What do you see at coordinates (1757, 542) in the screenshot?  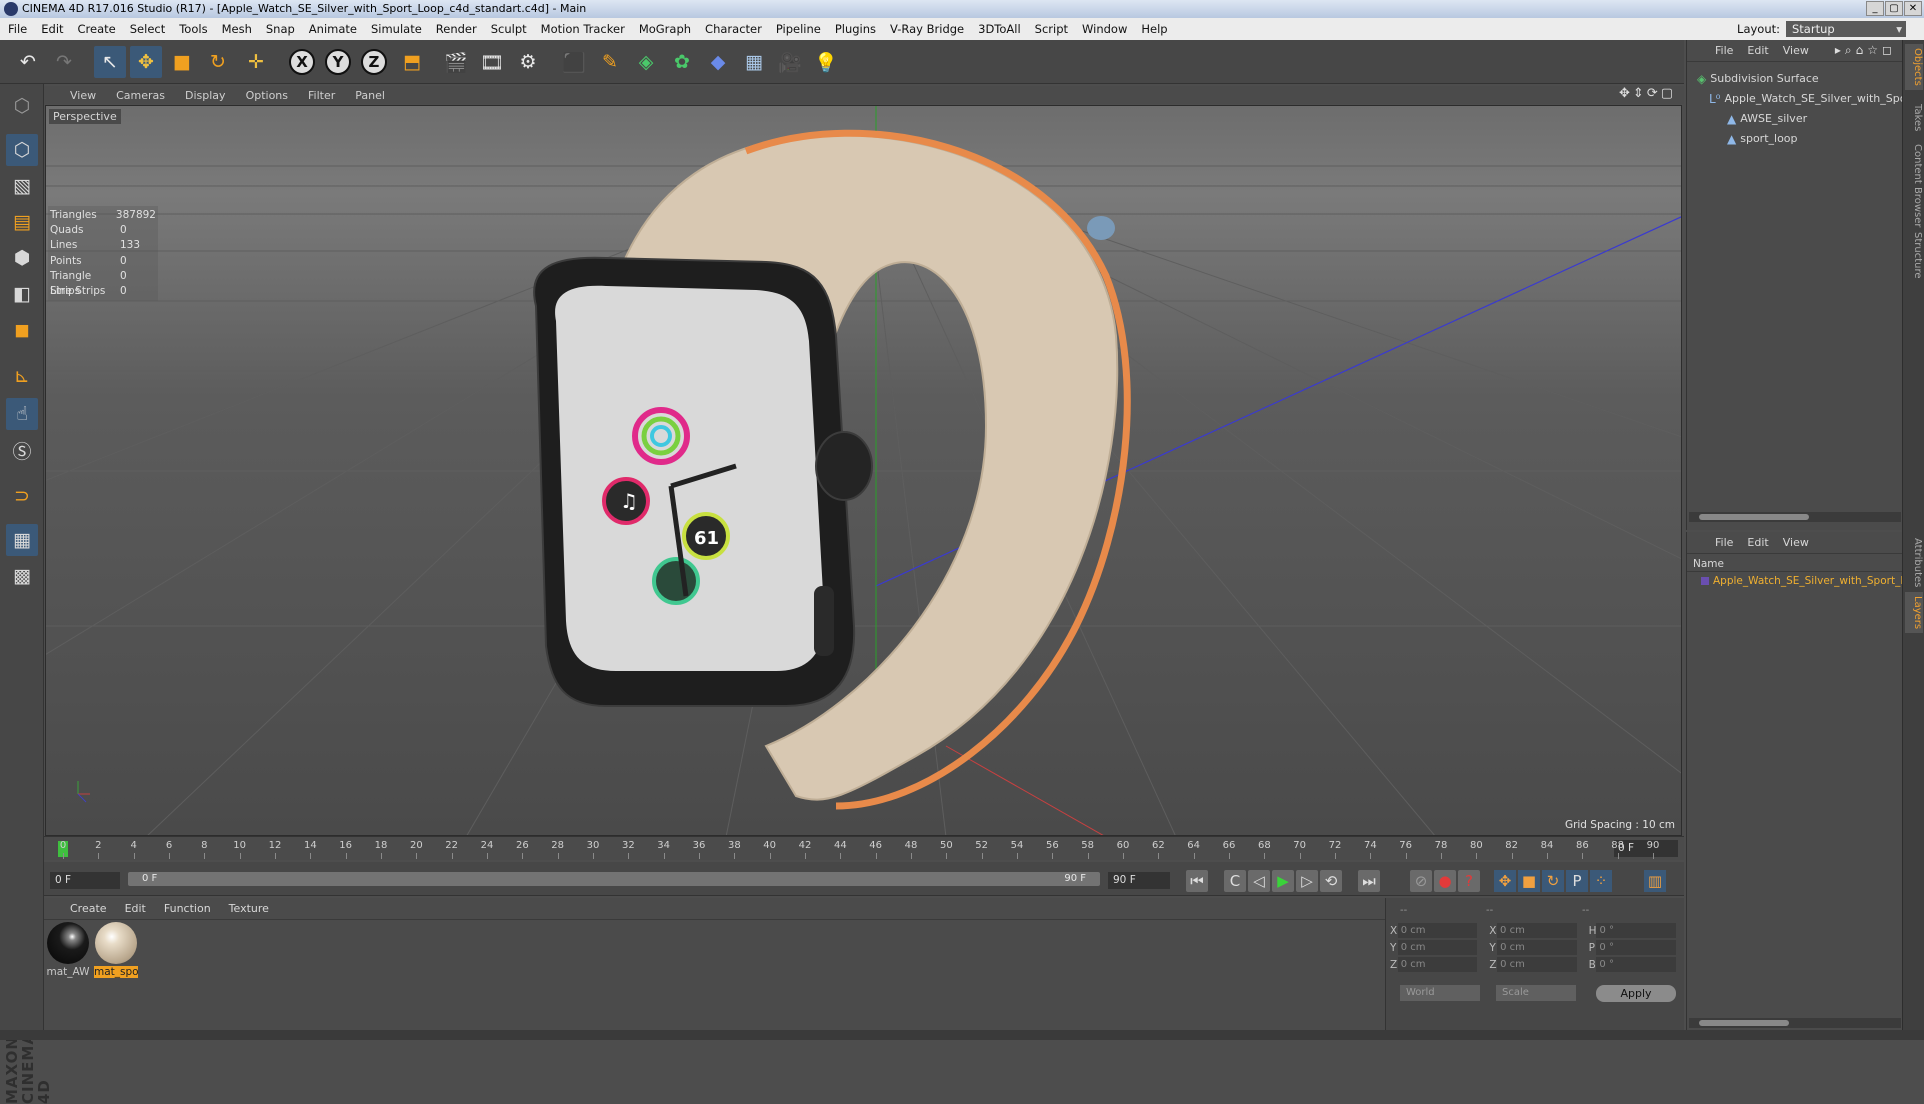 I see `layer-menu-edit: Edit` at bounding box center [1757, 542].